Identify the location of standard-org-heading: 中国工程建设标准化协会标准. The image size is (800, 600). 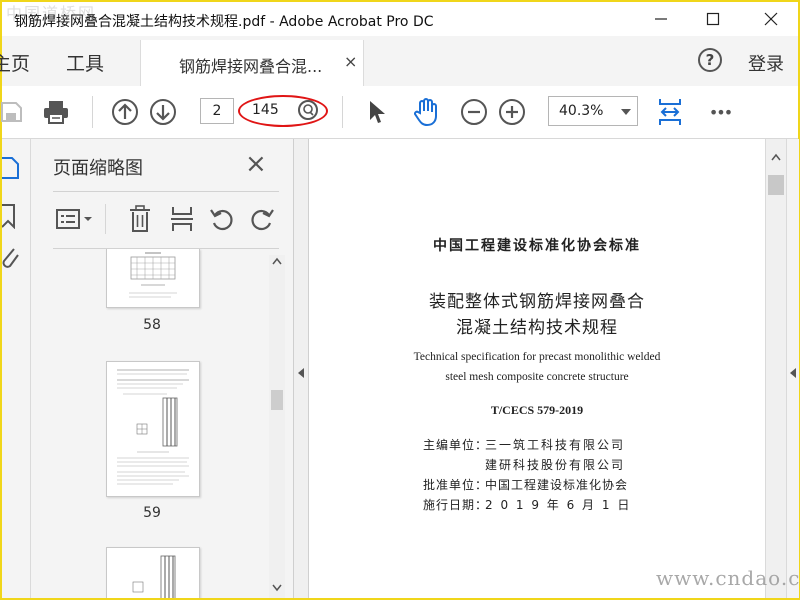
(537, 246).